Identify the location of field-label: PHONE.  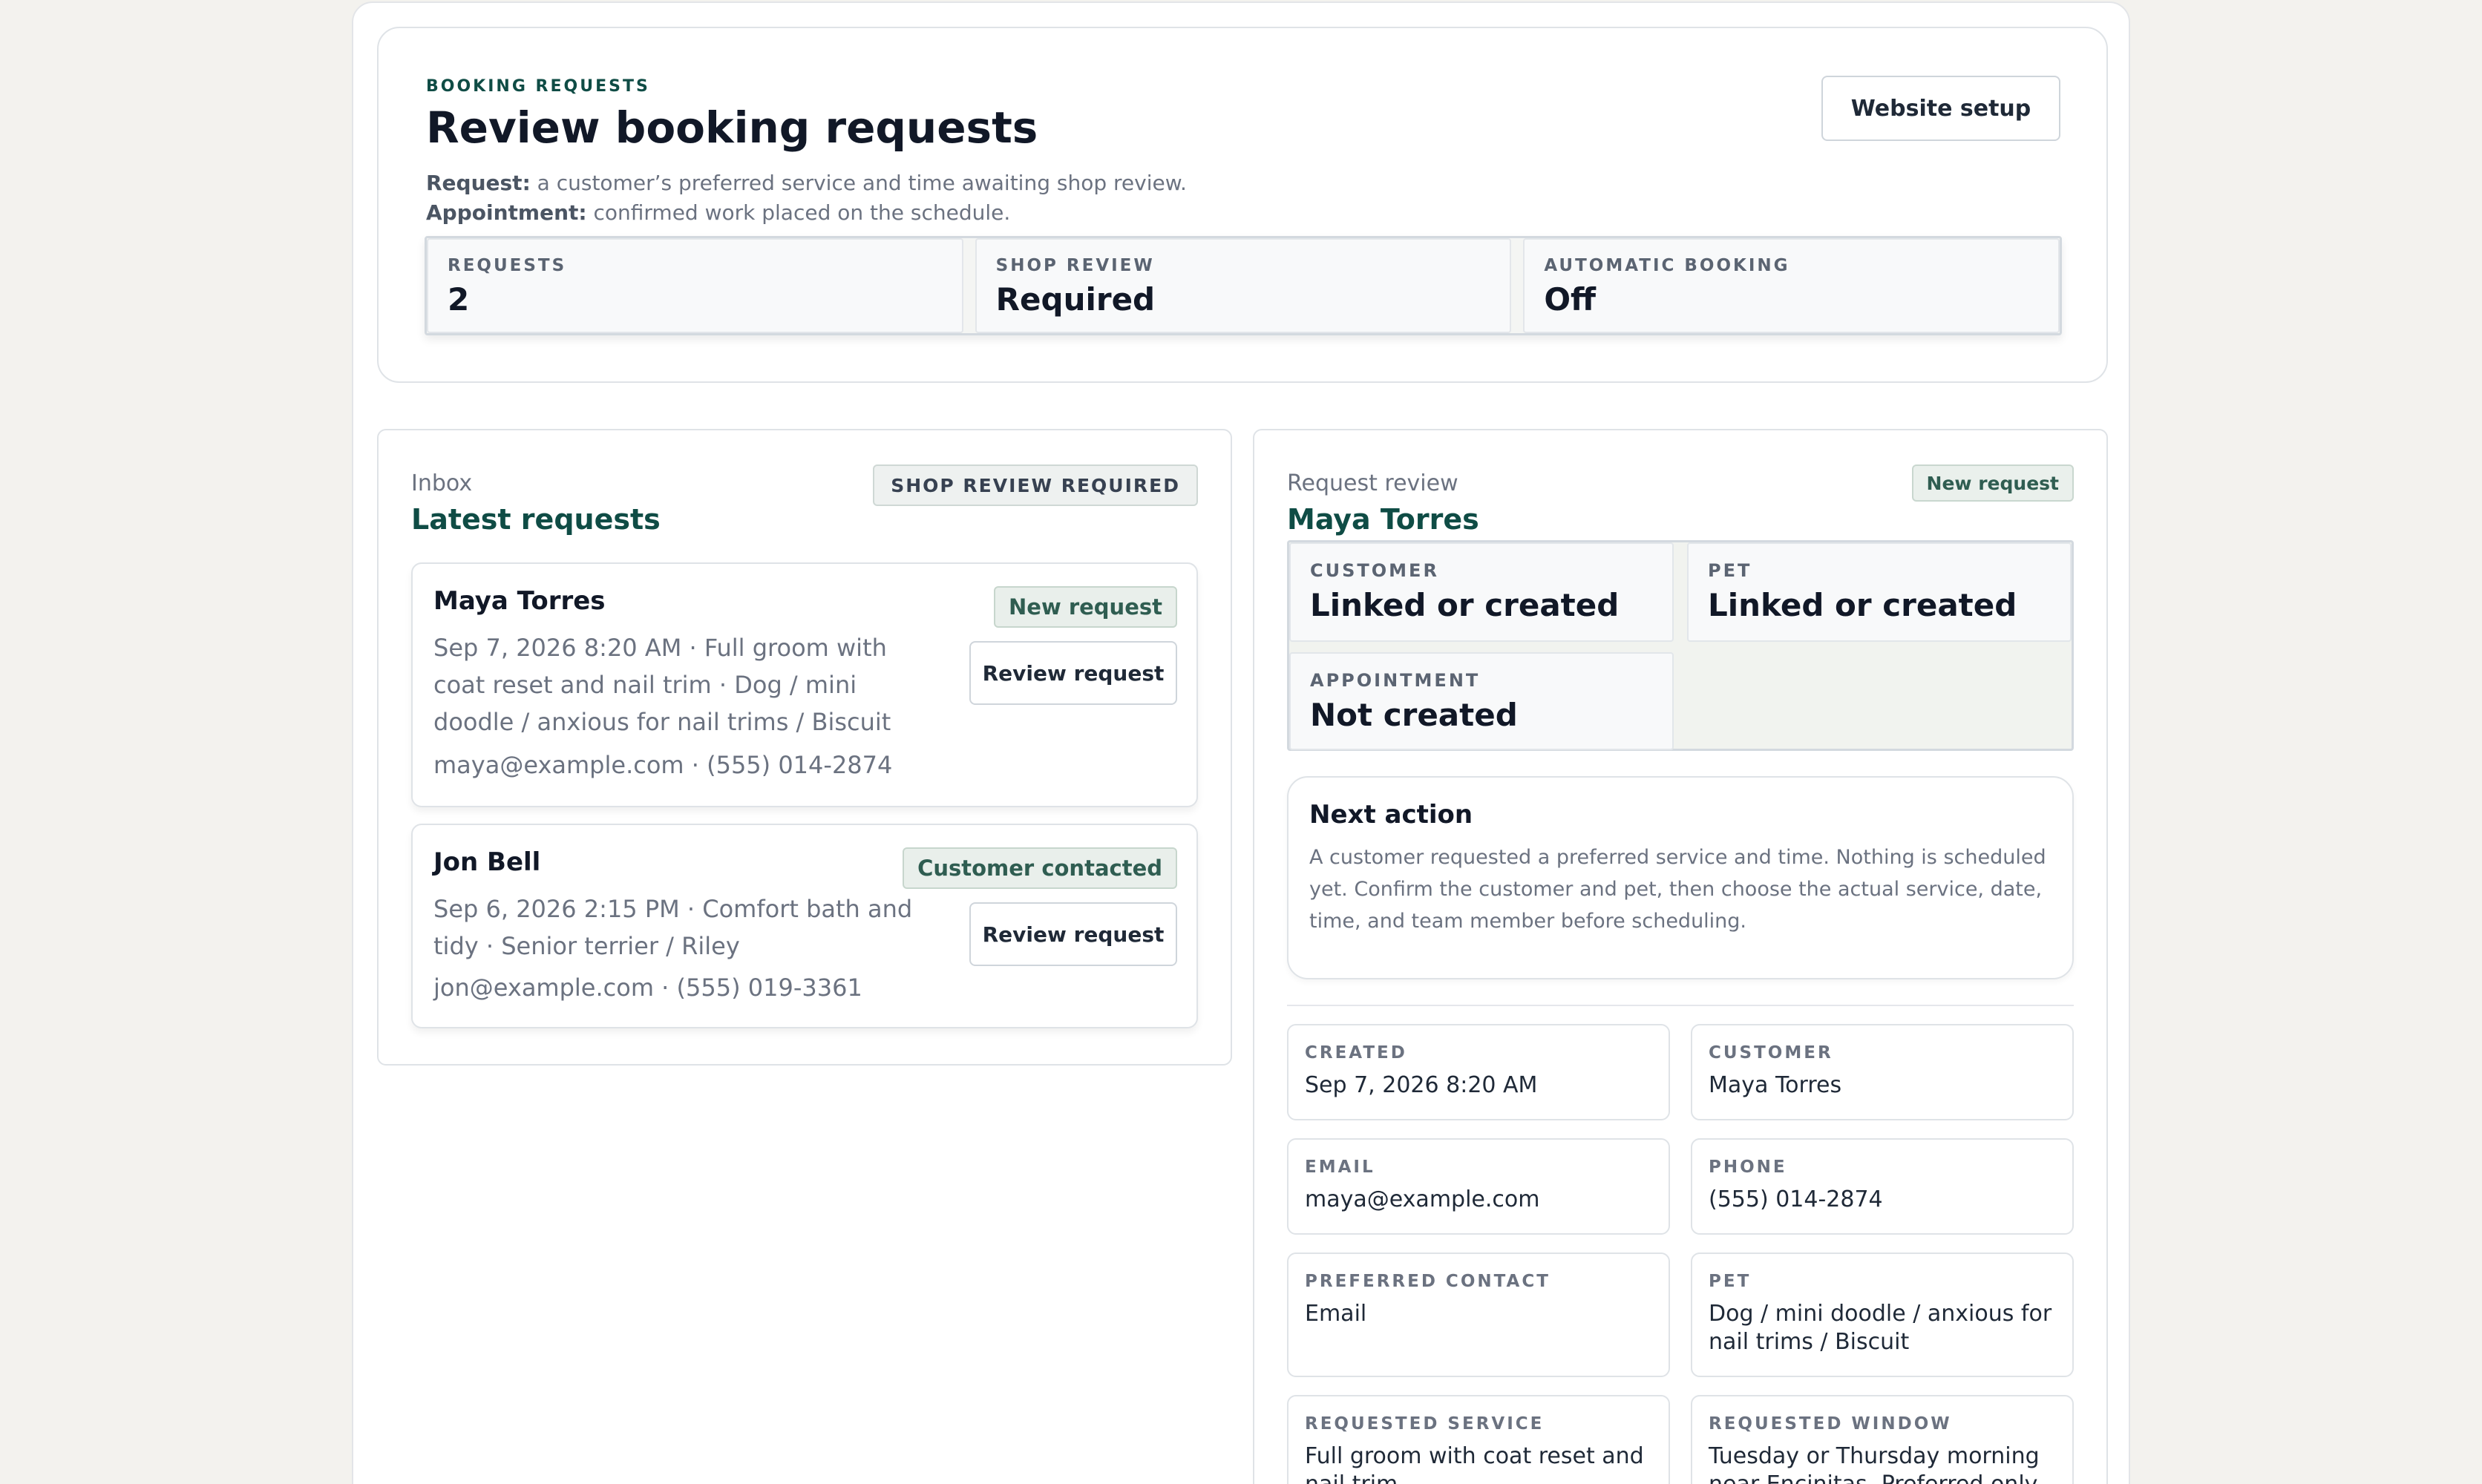
(1748, 1167).